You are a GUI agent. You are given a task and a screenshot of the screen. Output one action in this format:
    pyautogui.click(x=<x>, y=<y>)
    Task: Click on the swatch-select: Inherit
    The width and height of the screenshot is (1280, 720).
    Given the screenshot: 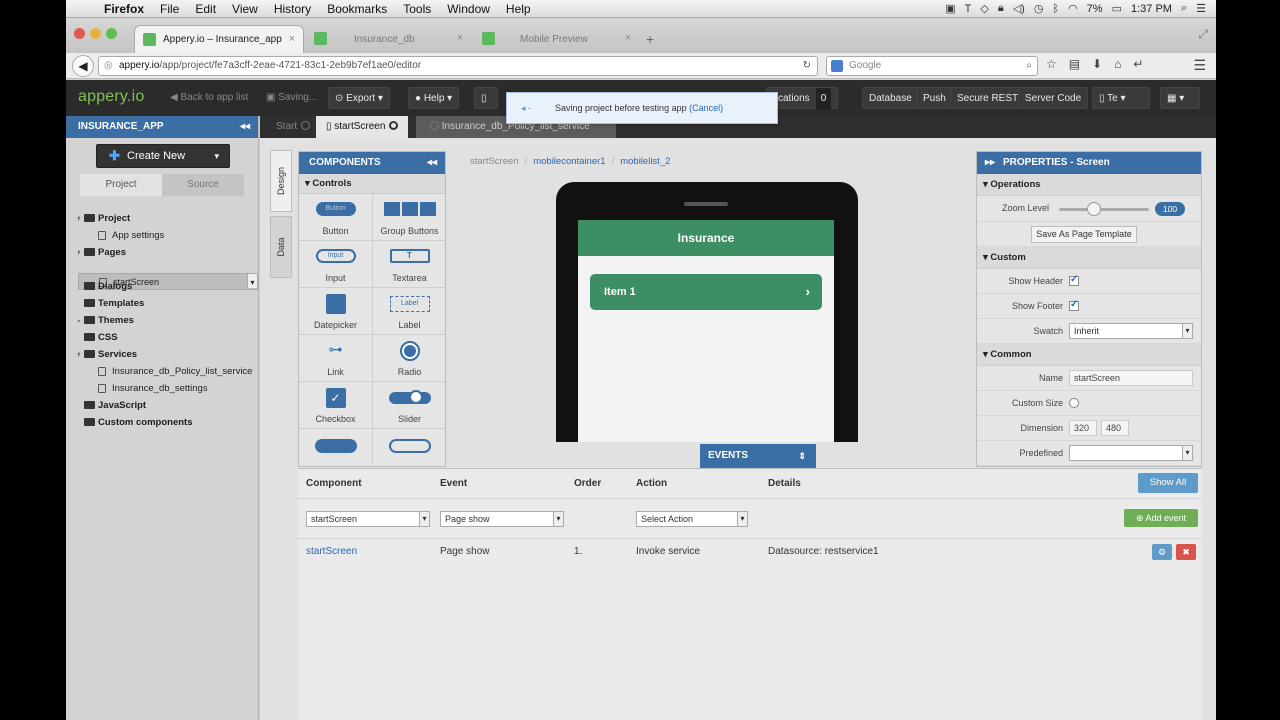 What is the action you would take?
    pyautogui.click(x=1131, y=331)
    